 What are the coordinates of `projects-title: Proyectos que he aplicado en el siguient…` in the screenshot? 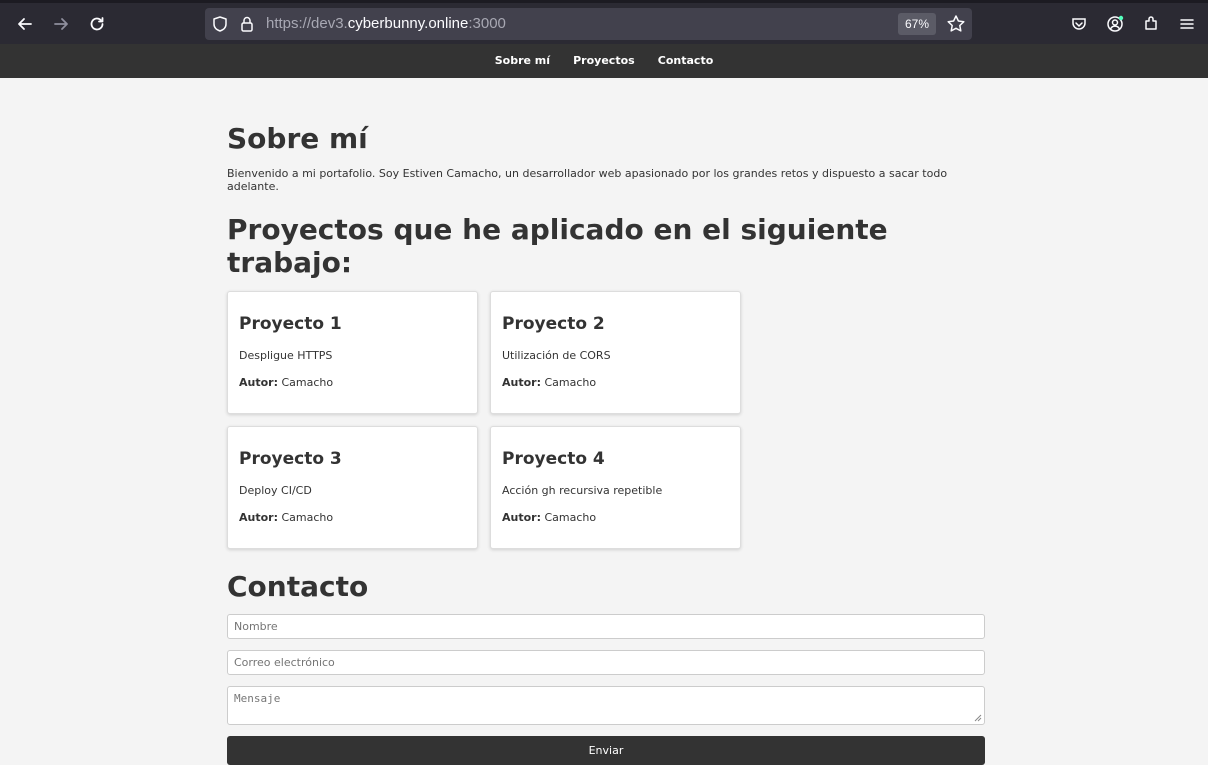 It's located at (557, 246).